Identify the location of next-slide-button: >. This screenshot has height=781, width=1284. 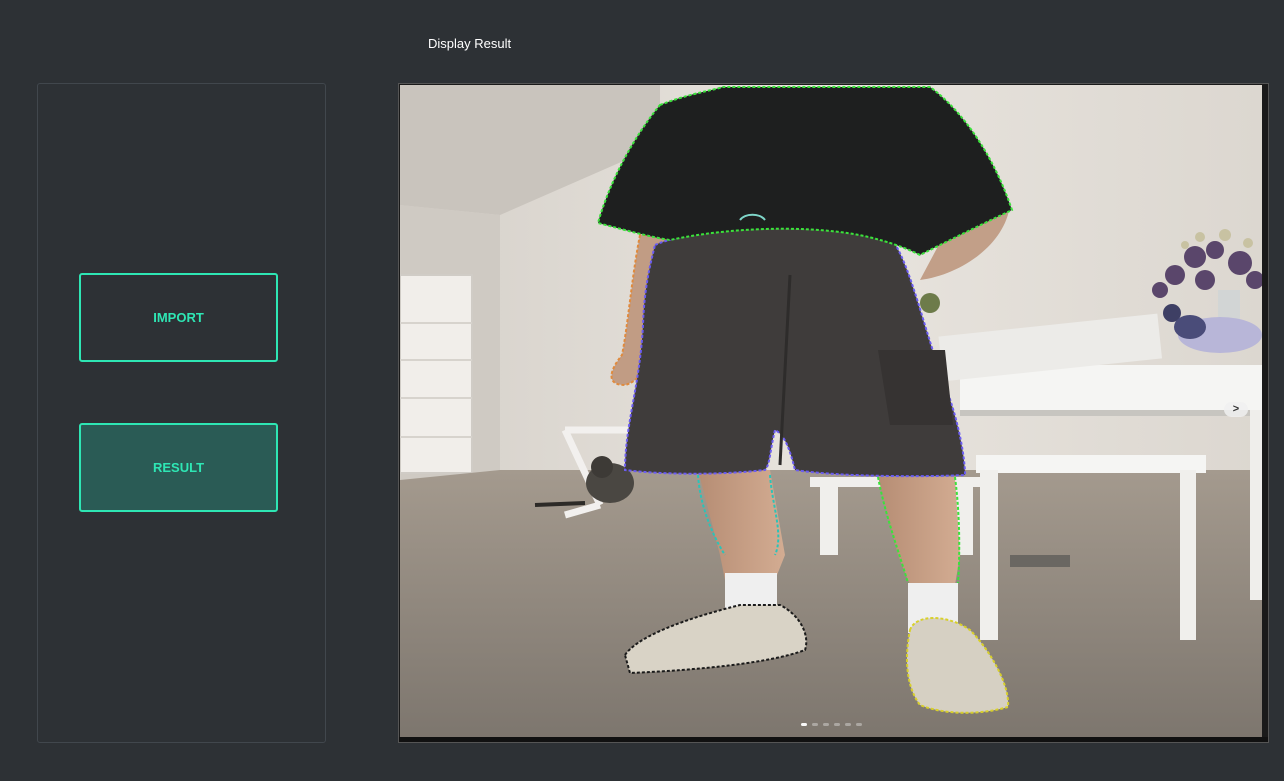
(1236, 409).